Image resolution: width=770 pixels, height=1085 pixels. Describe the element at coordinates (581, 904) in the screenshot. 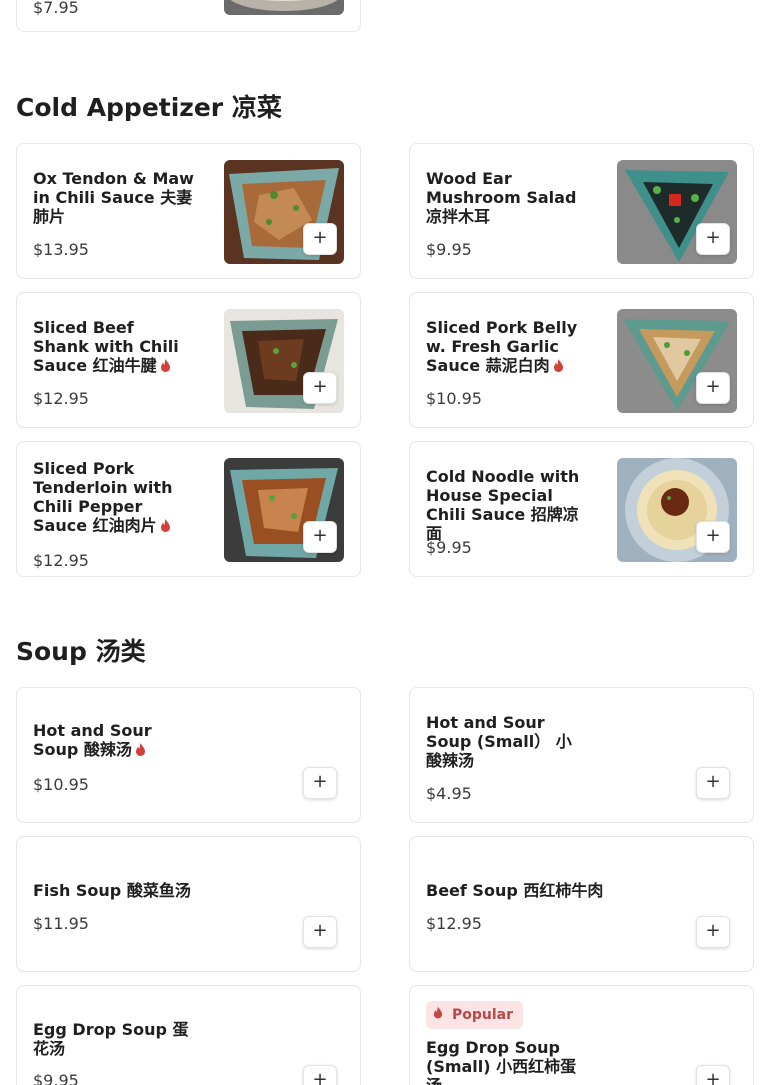

I see `menu-item-card: Beef Soup 西红柿牛肉 $12.95 +` at that location.